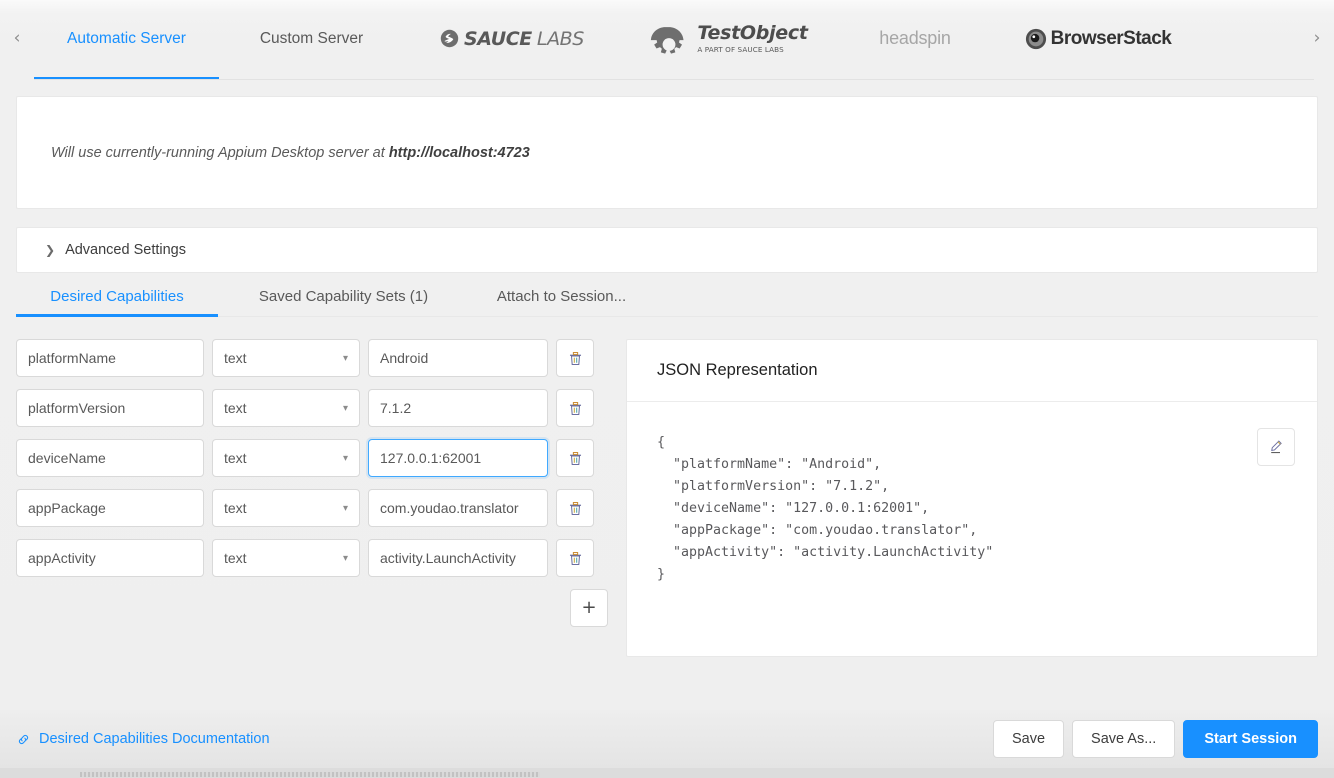 This screenshot has height=778, width=1334. I want to click on tab-automatic-server: Automatic Server, so click(126, 40).